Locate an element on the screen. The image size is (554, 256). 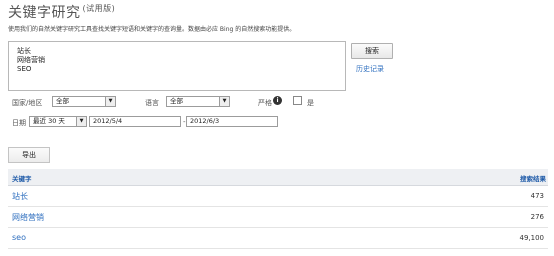
date-start-input: 2012/5/4 is located at coordinates (135, 121).